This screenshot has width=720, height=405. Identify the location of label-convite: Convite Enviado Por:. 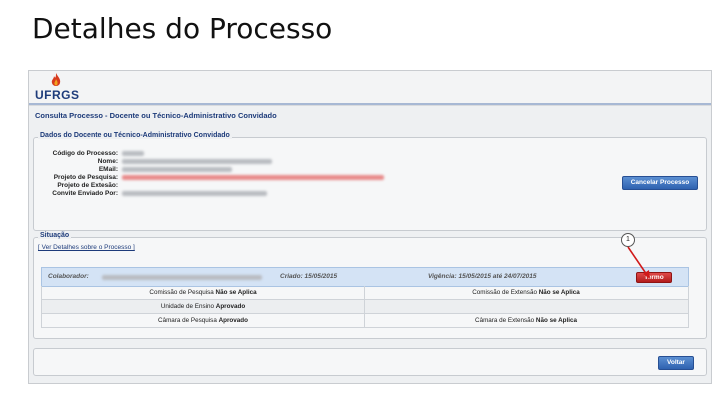
(85, 193).